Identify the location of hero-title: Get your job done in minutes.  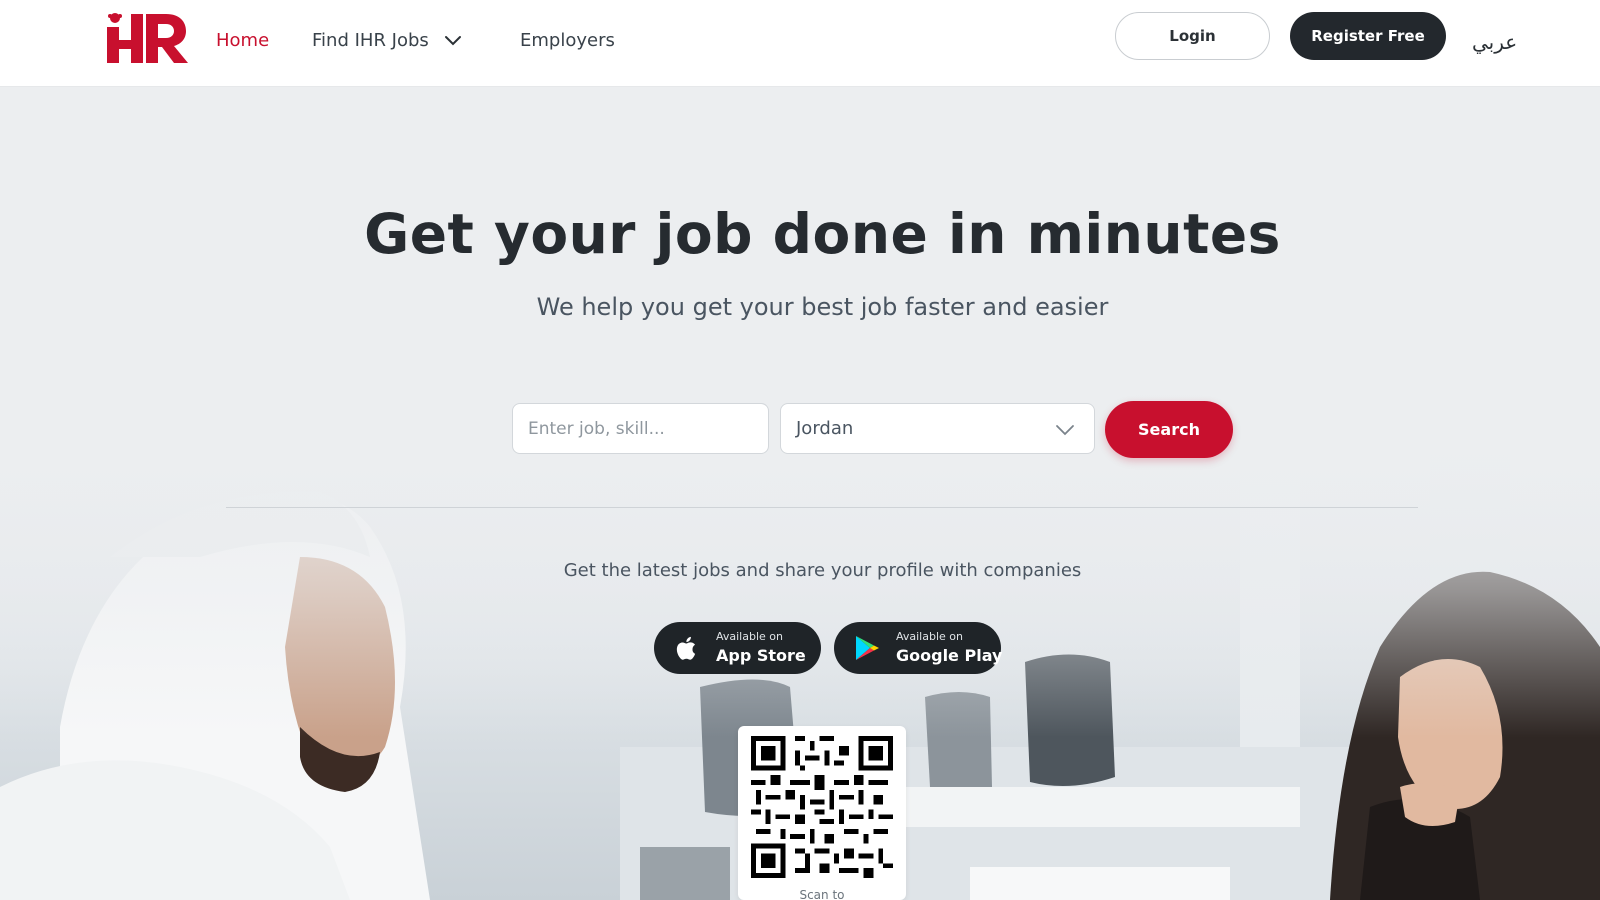
(822, 234).